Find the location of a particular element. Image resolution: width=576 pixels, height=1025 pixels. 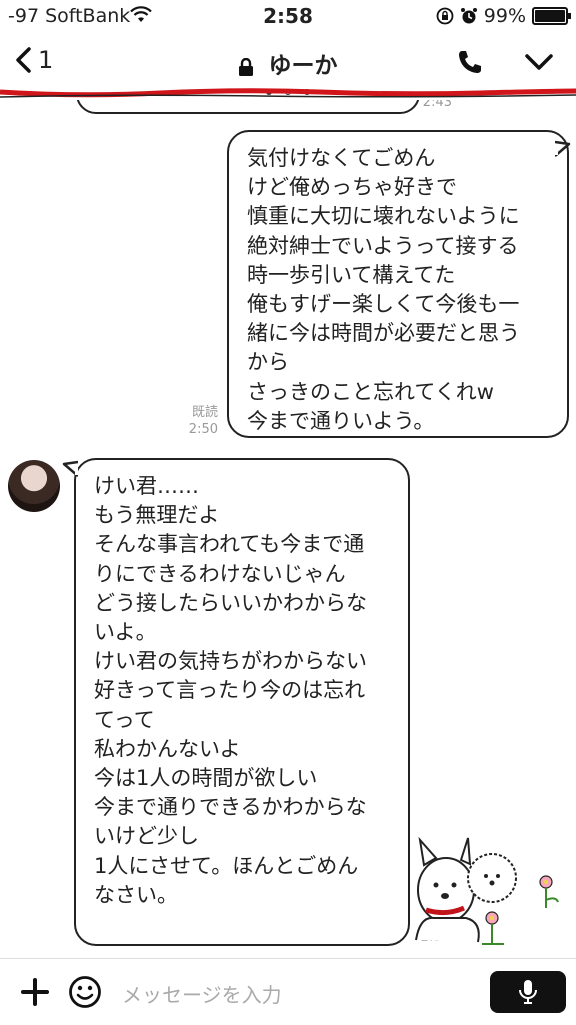

battery-icon is located at coordinates (551, 16).